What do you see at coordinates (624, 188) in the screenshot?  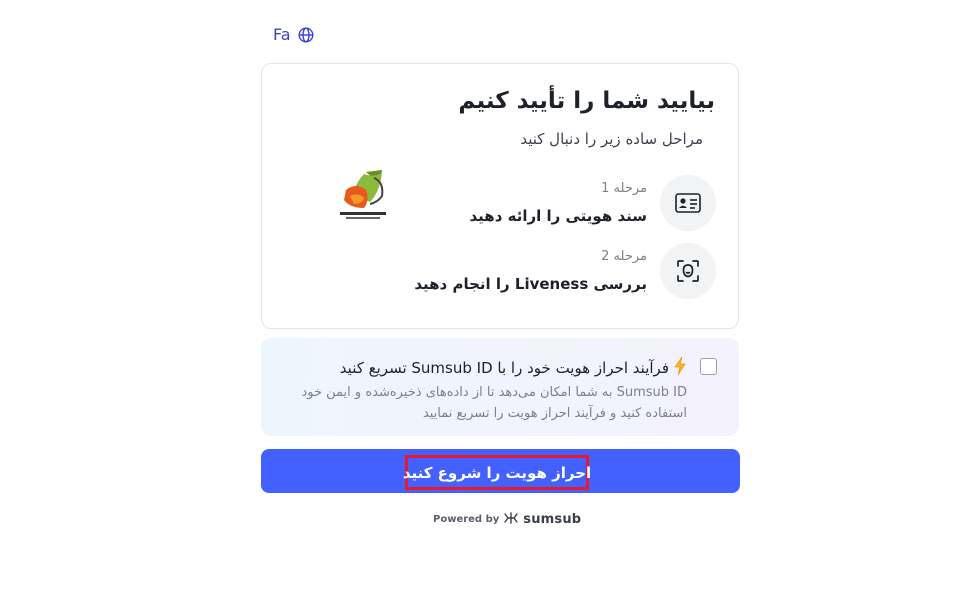 I see `step-1-label: مرحله 1` at bounding box center [624, 188].